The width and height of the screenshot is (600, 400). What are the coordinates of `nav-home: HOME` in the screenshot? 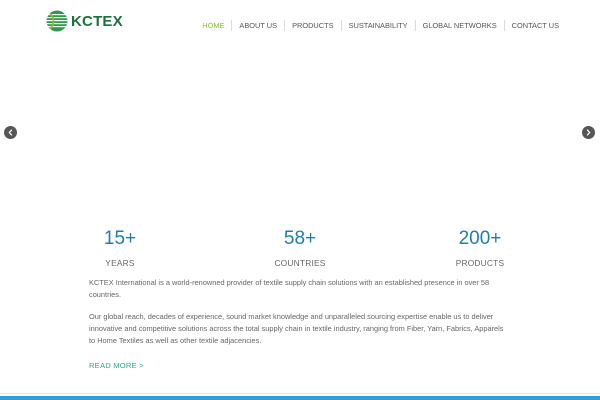 It's located at (213, 25).